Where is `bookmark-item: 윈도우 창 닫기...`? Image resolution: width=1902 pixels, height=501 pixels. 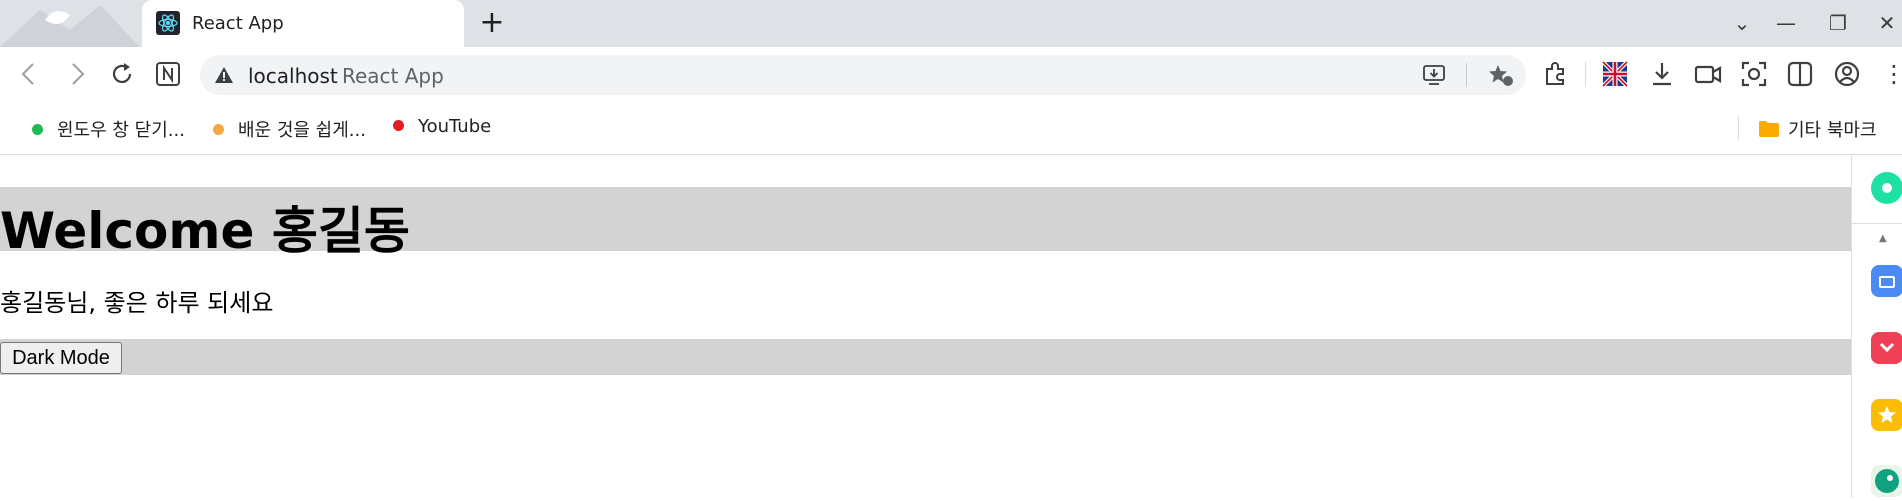
bookmark-item: 윈도우 창 닫기... is located at coordinates (108, 128).